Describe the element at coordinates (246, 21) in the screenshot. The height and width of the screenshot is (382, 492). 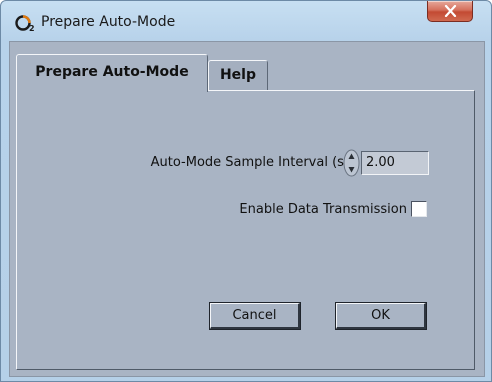
I see `title-bar: 2 Prepare Auto-Mode` at that location.